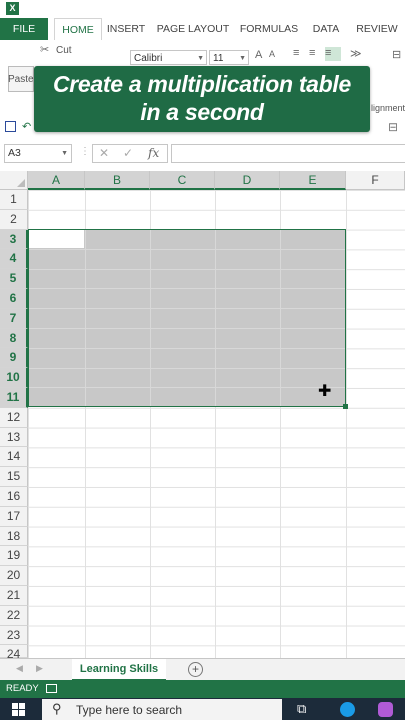  I want to click on row-header-12: 12, so click(14, 417).